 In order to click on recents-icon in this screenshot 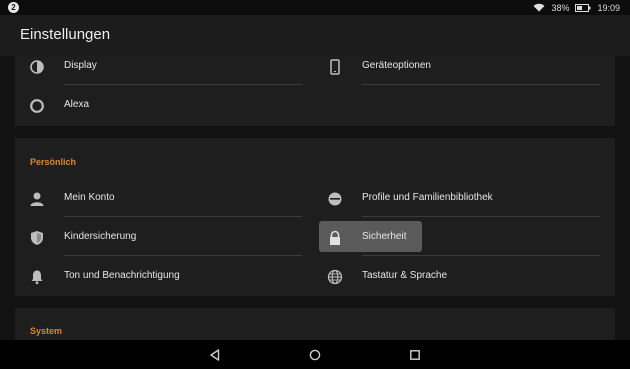, I will do `click(415, 355)`.